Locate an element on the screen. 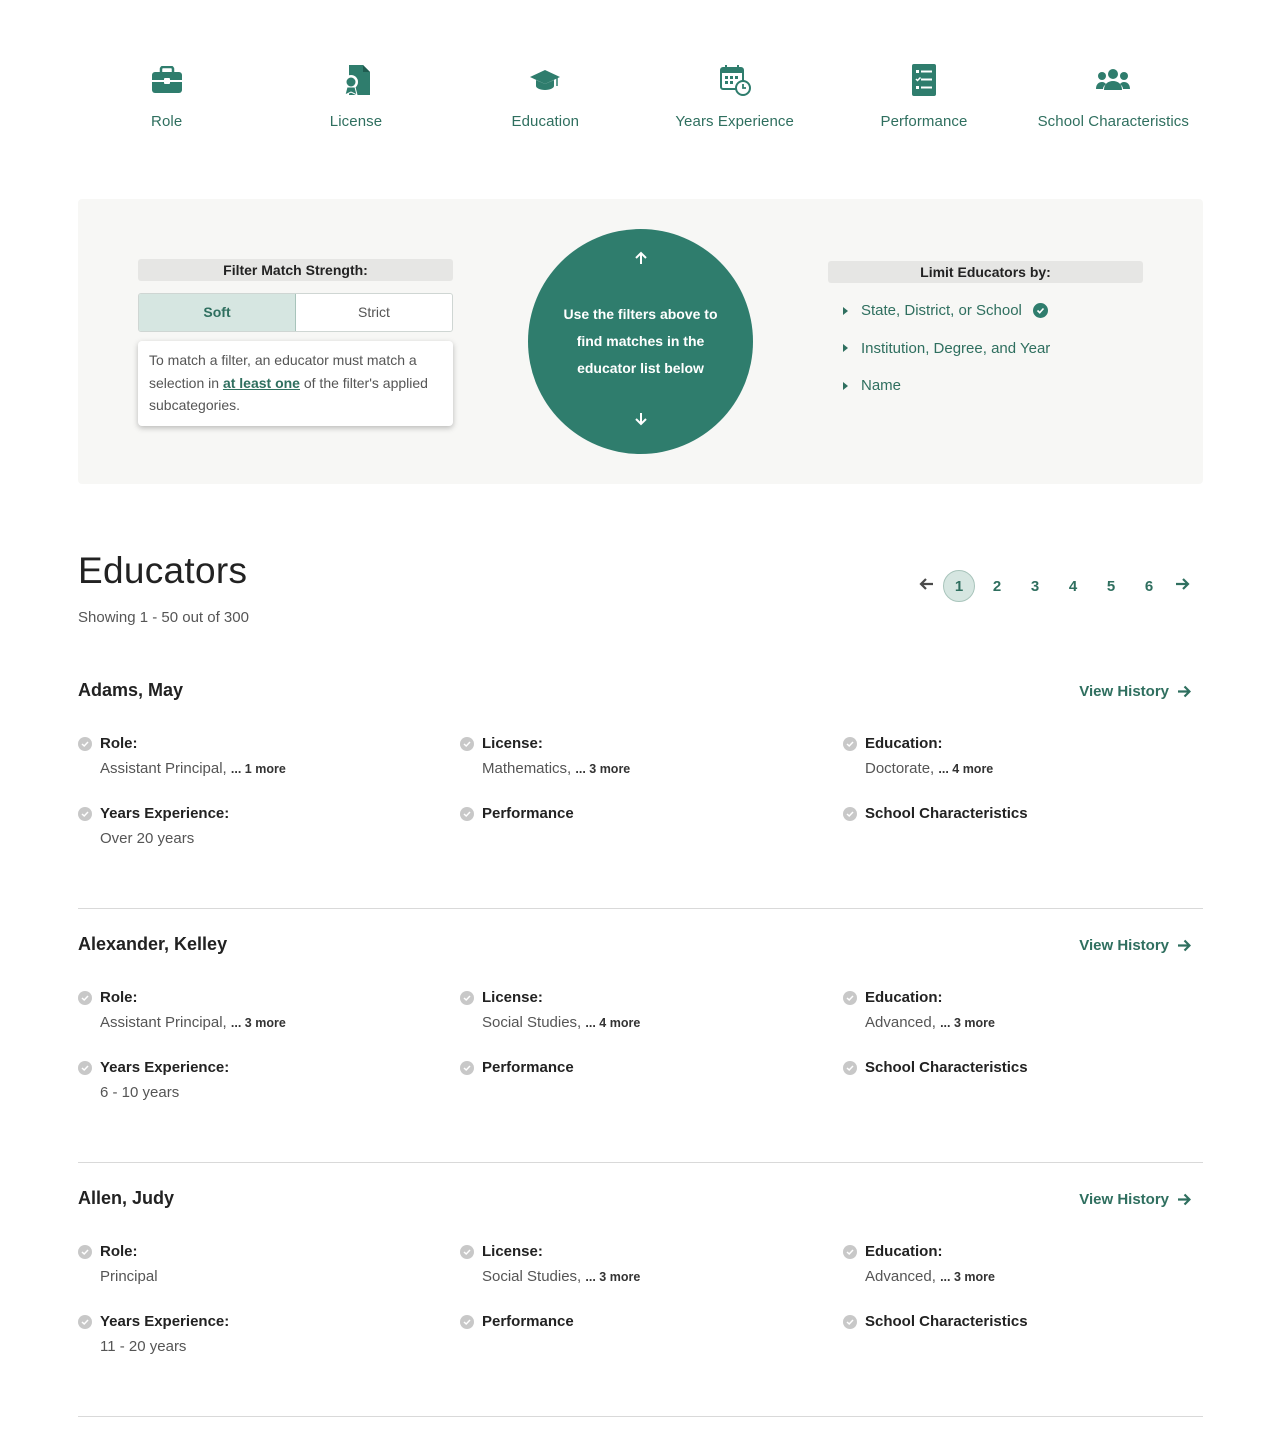 The width and height of the screenshot is (1279, 1456). limit-educators-heading: Limit Educators by: is located at coordinates (985, 272).